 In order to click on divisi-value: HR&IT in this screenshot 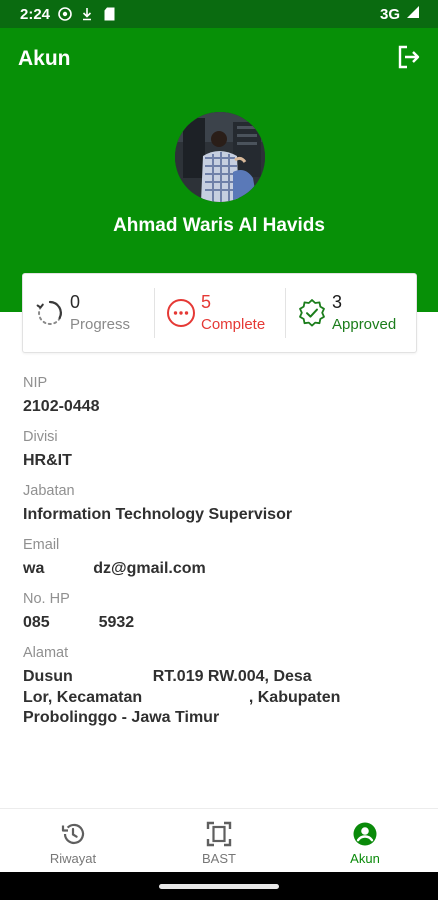, I will do `click(47, 460)`.